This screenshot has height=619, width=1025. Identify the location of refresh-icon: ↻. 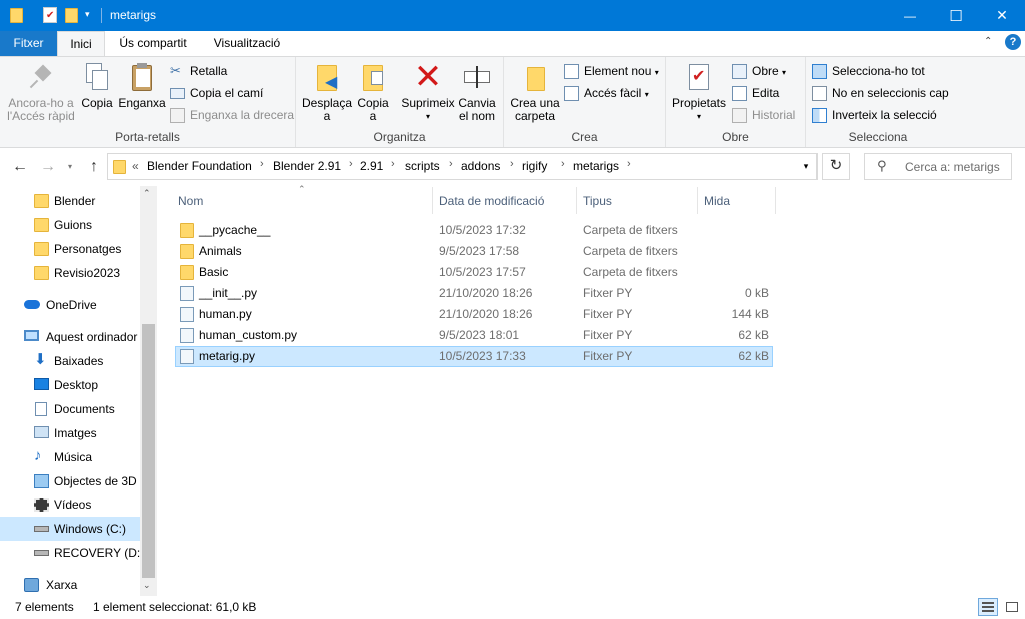
(836, 166).